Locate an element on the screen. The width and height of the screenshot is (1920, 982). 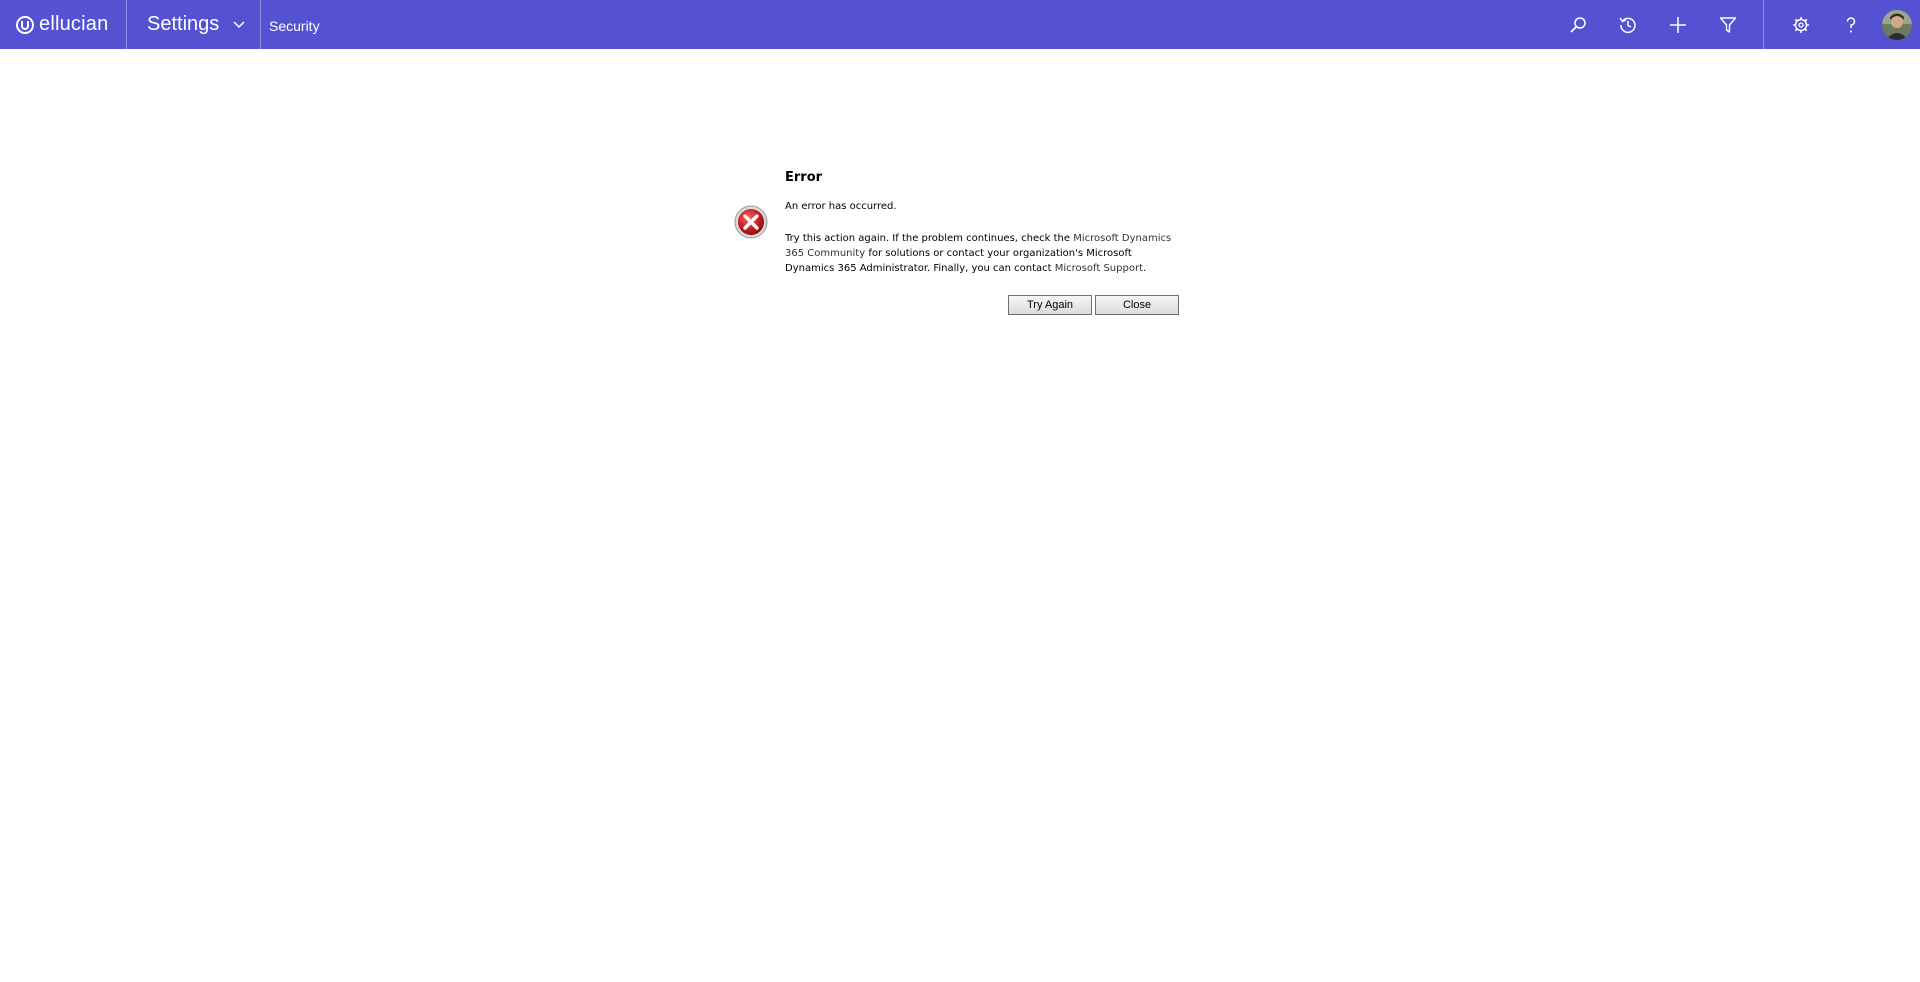
brand-name: ellucian is located at coordinates (74, 24).